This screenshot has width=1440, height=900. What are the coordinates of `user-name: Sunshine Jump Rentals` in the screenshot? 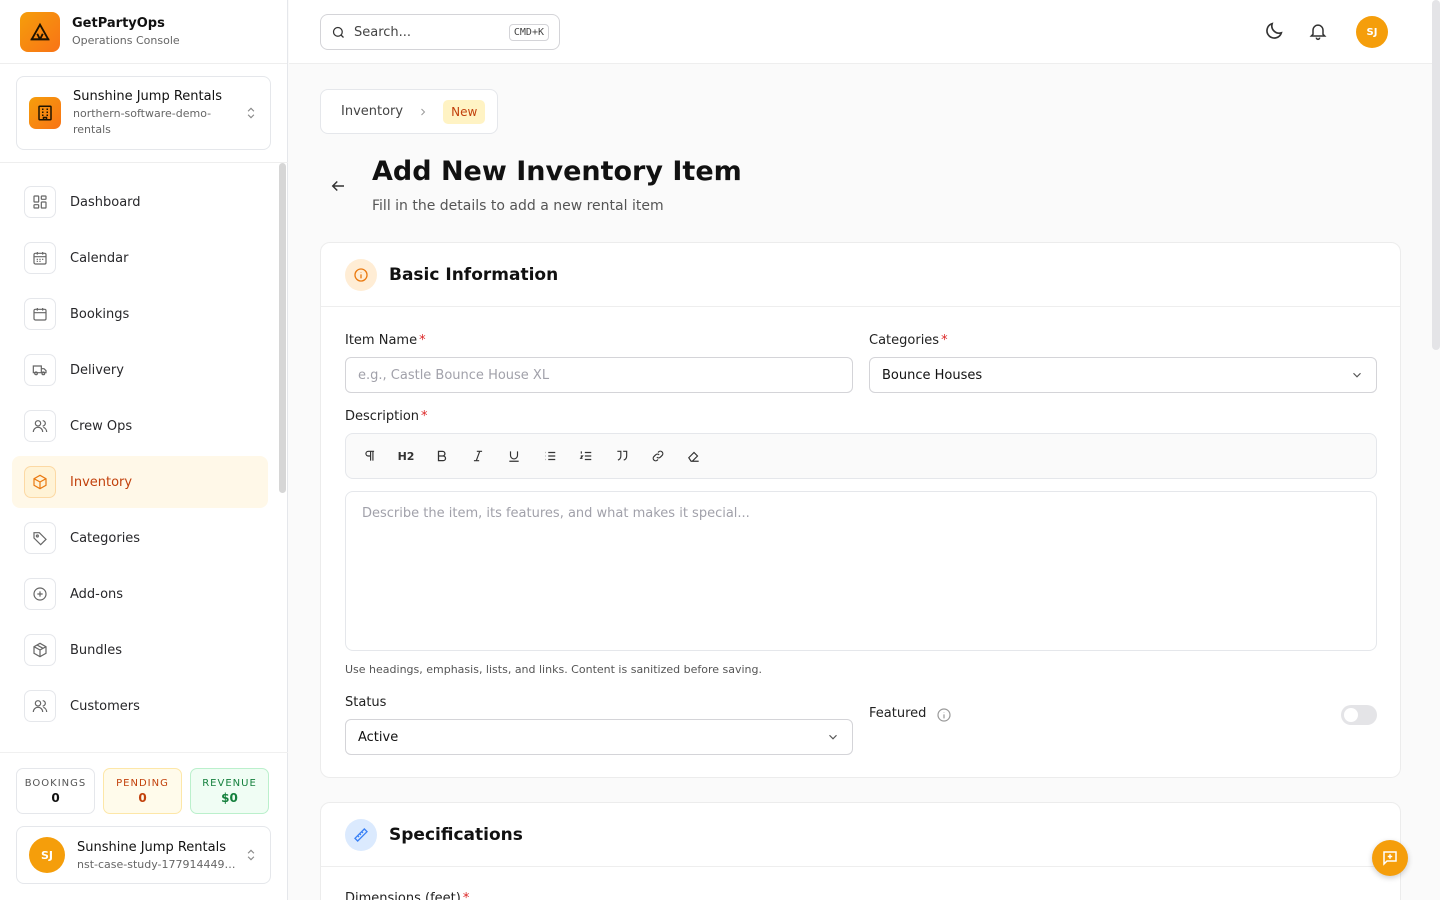 It's located at (151, 847).